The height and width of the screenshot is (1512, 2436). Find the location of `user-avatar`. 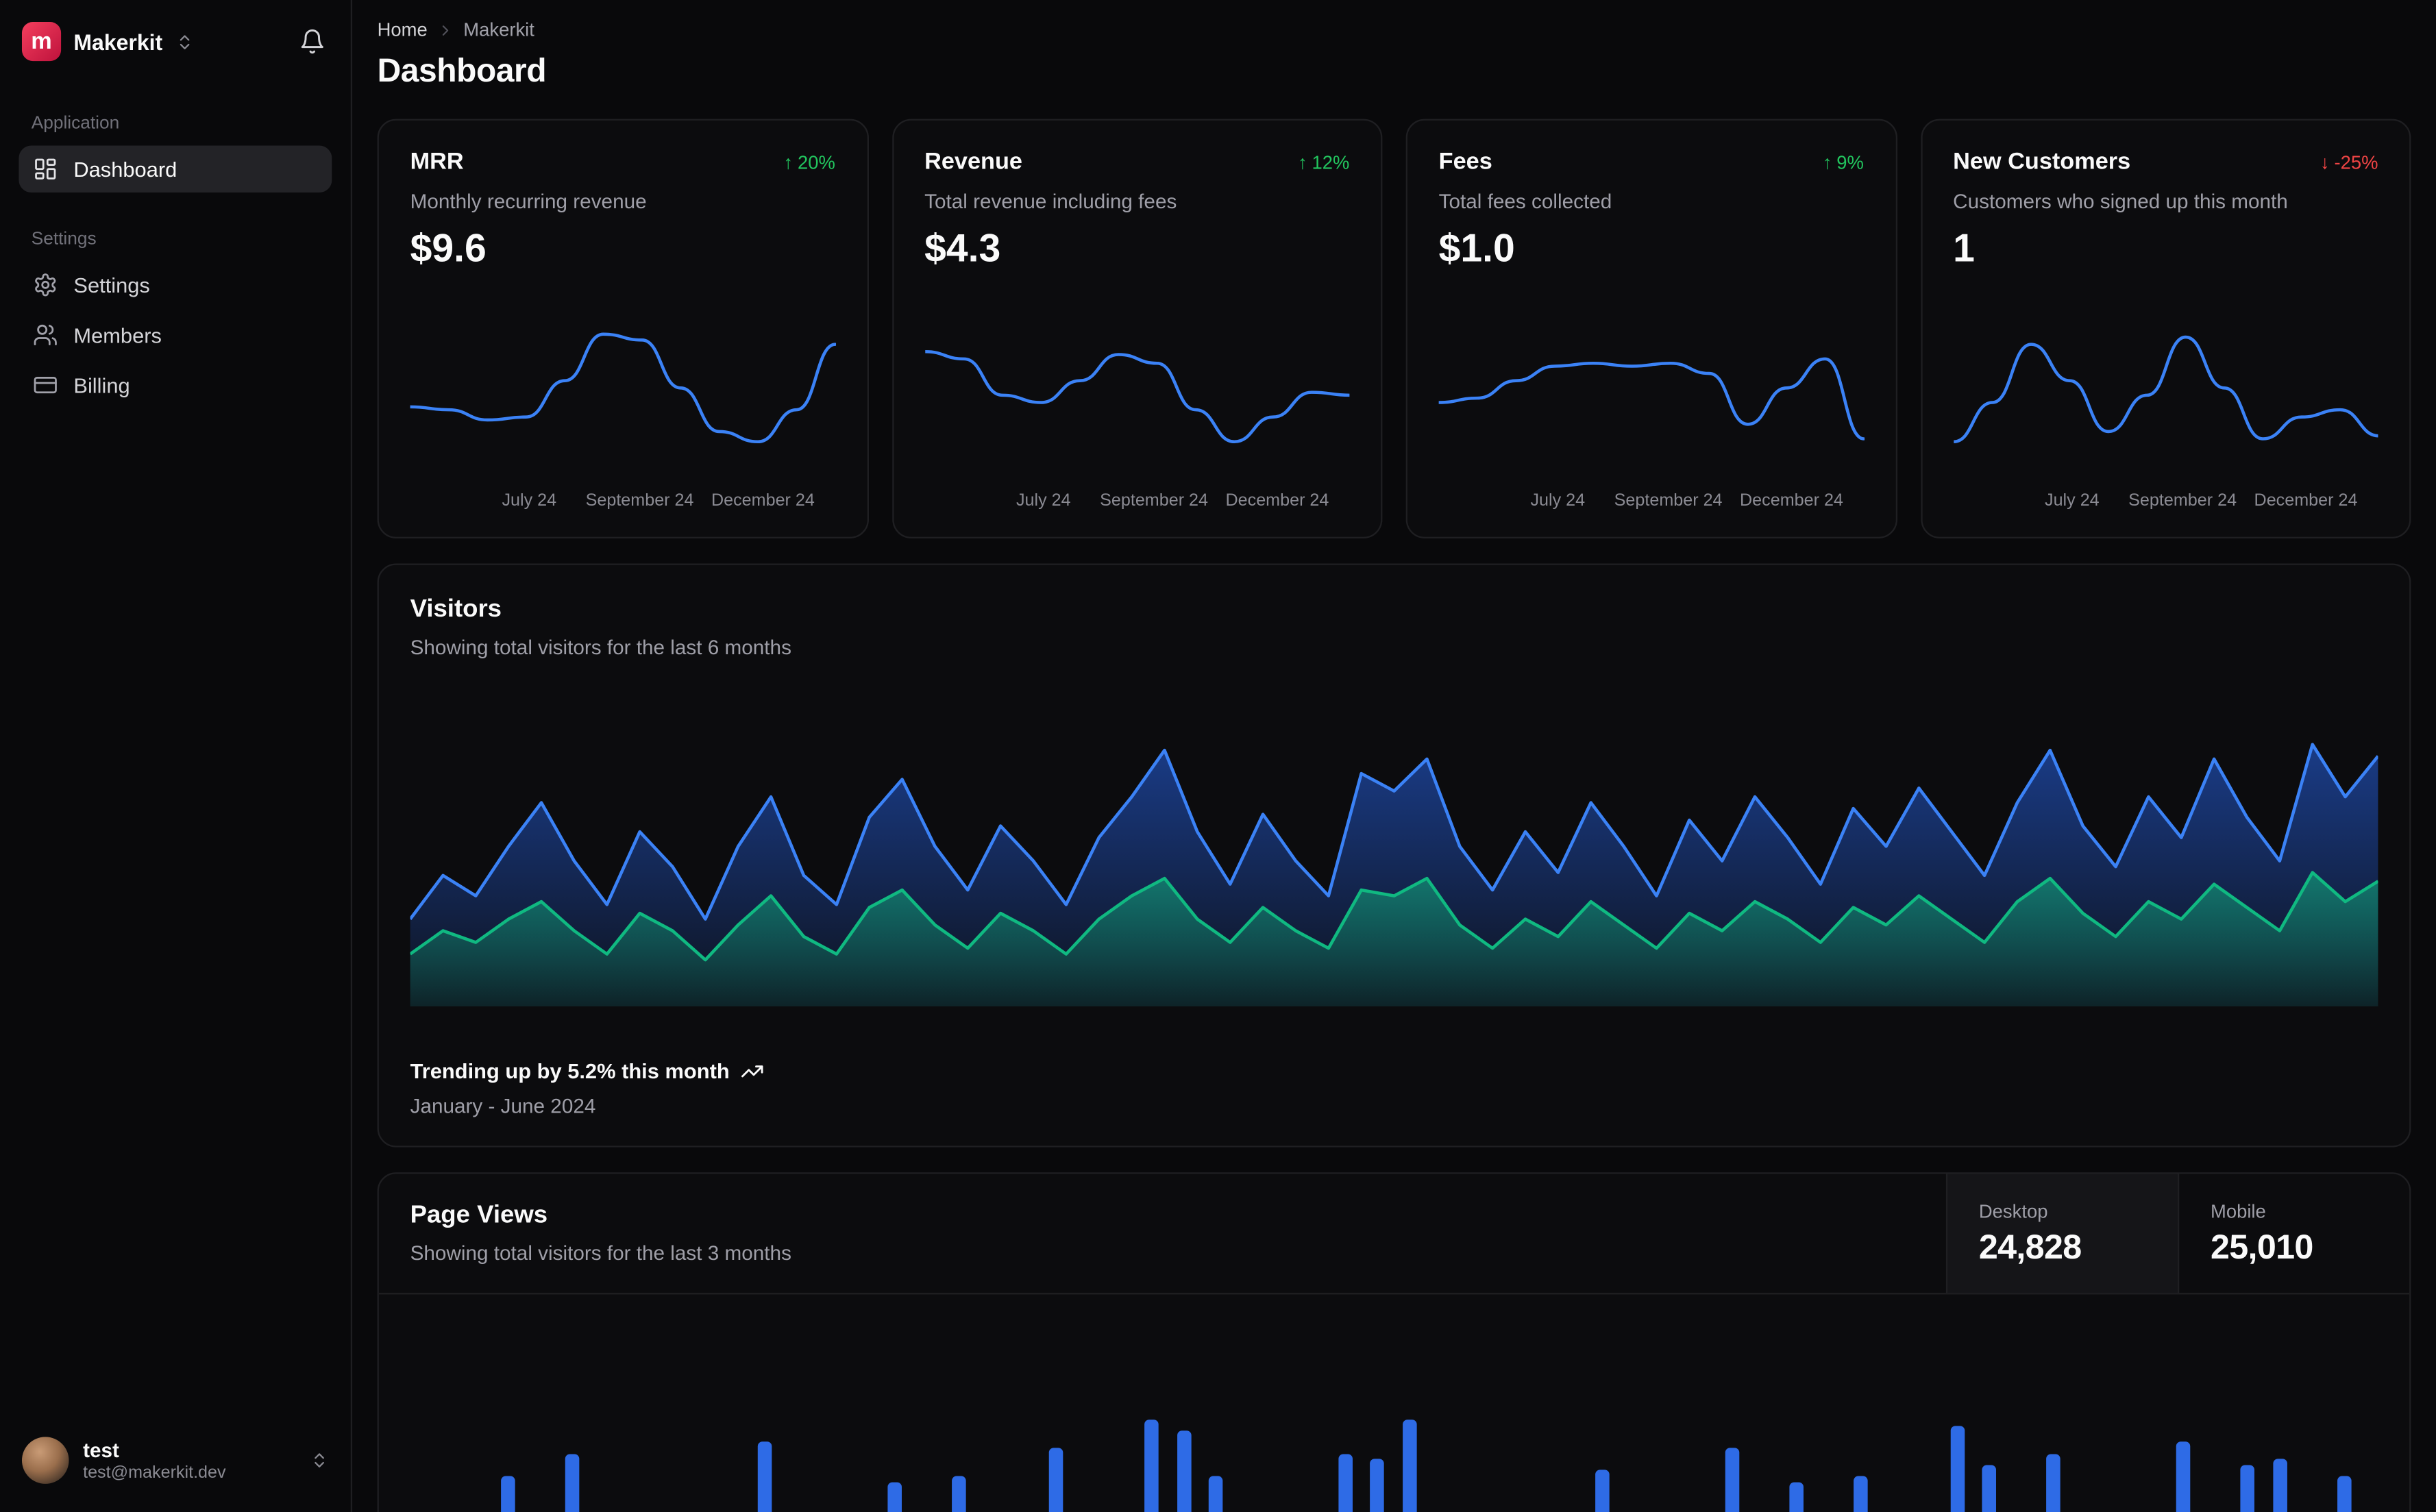

user-avatar is located at coordinates (45, 1460).